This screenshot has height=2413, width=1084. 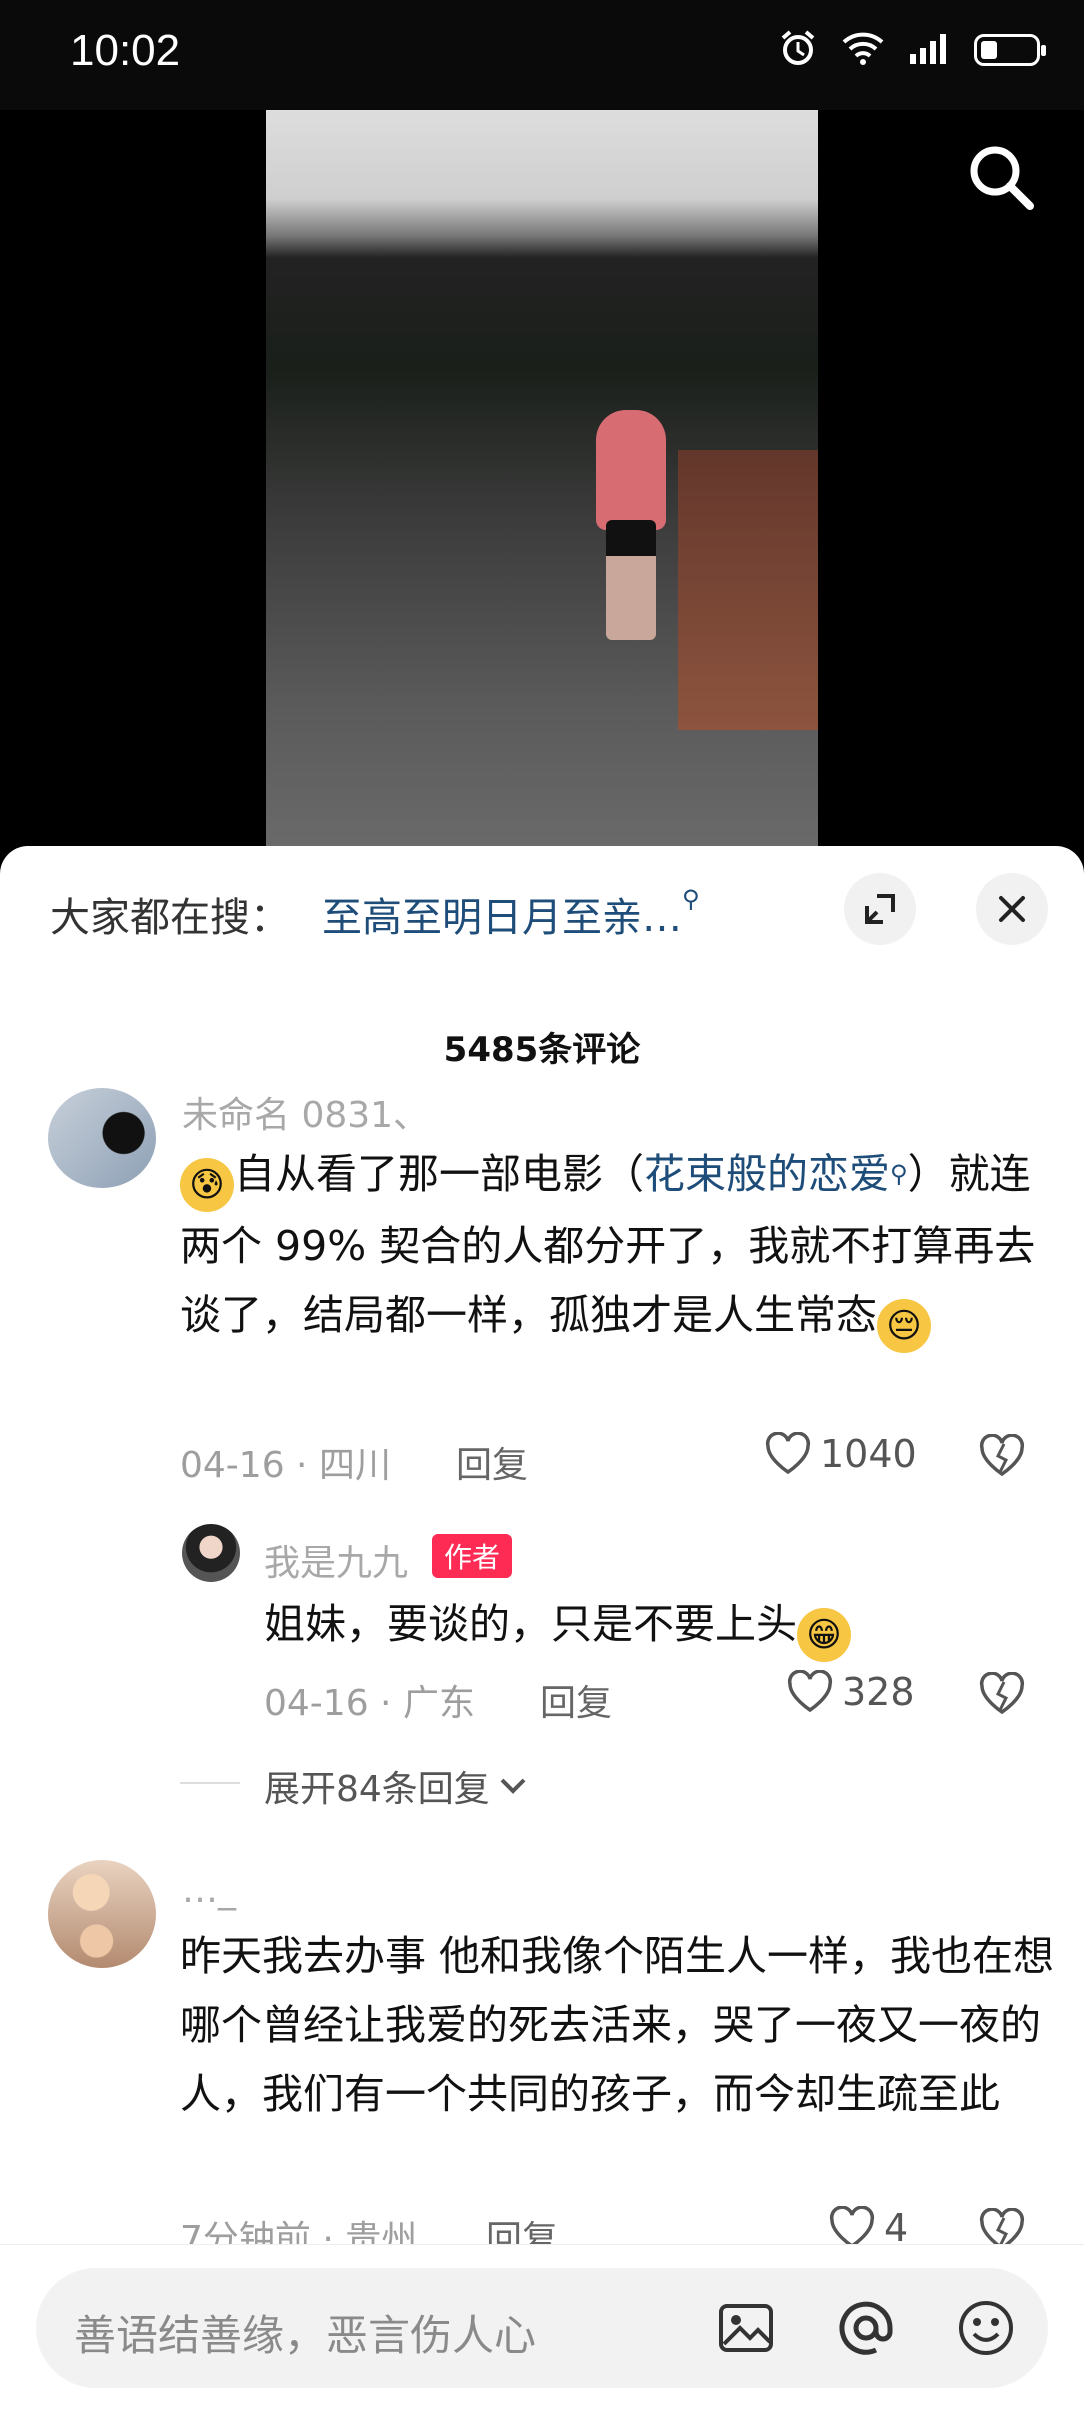 What do you see at coordinates (824, 1635) in the screenshot?
I see `grin-emoji-icon: 😁` at bounding box center [824, 1635].